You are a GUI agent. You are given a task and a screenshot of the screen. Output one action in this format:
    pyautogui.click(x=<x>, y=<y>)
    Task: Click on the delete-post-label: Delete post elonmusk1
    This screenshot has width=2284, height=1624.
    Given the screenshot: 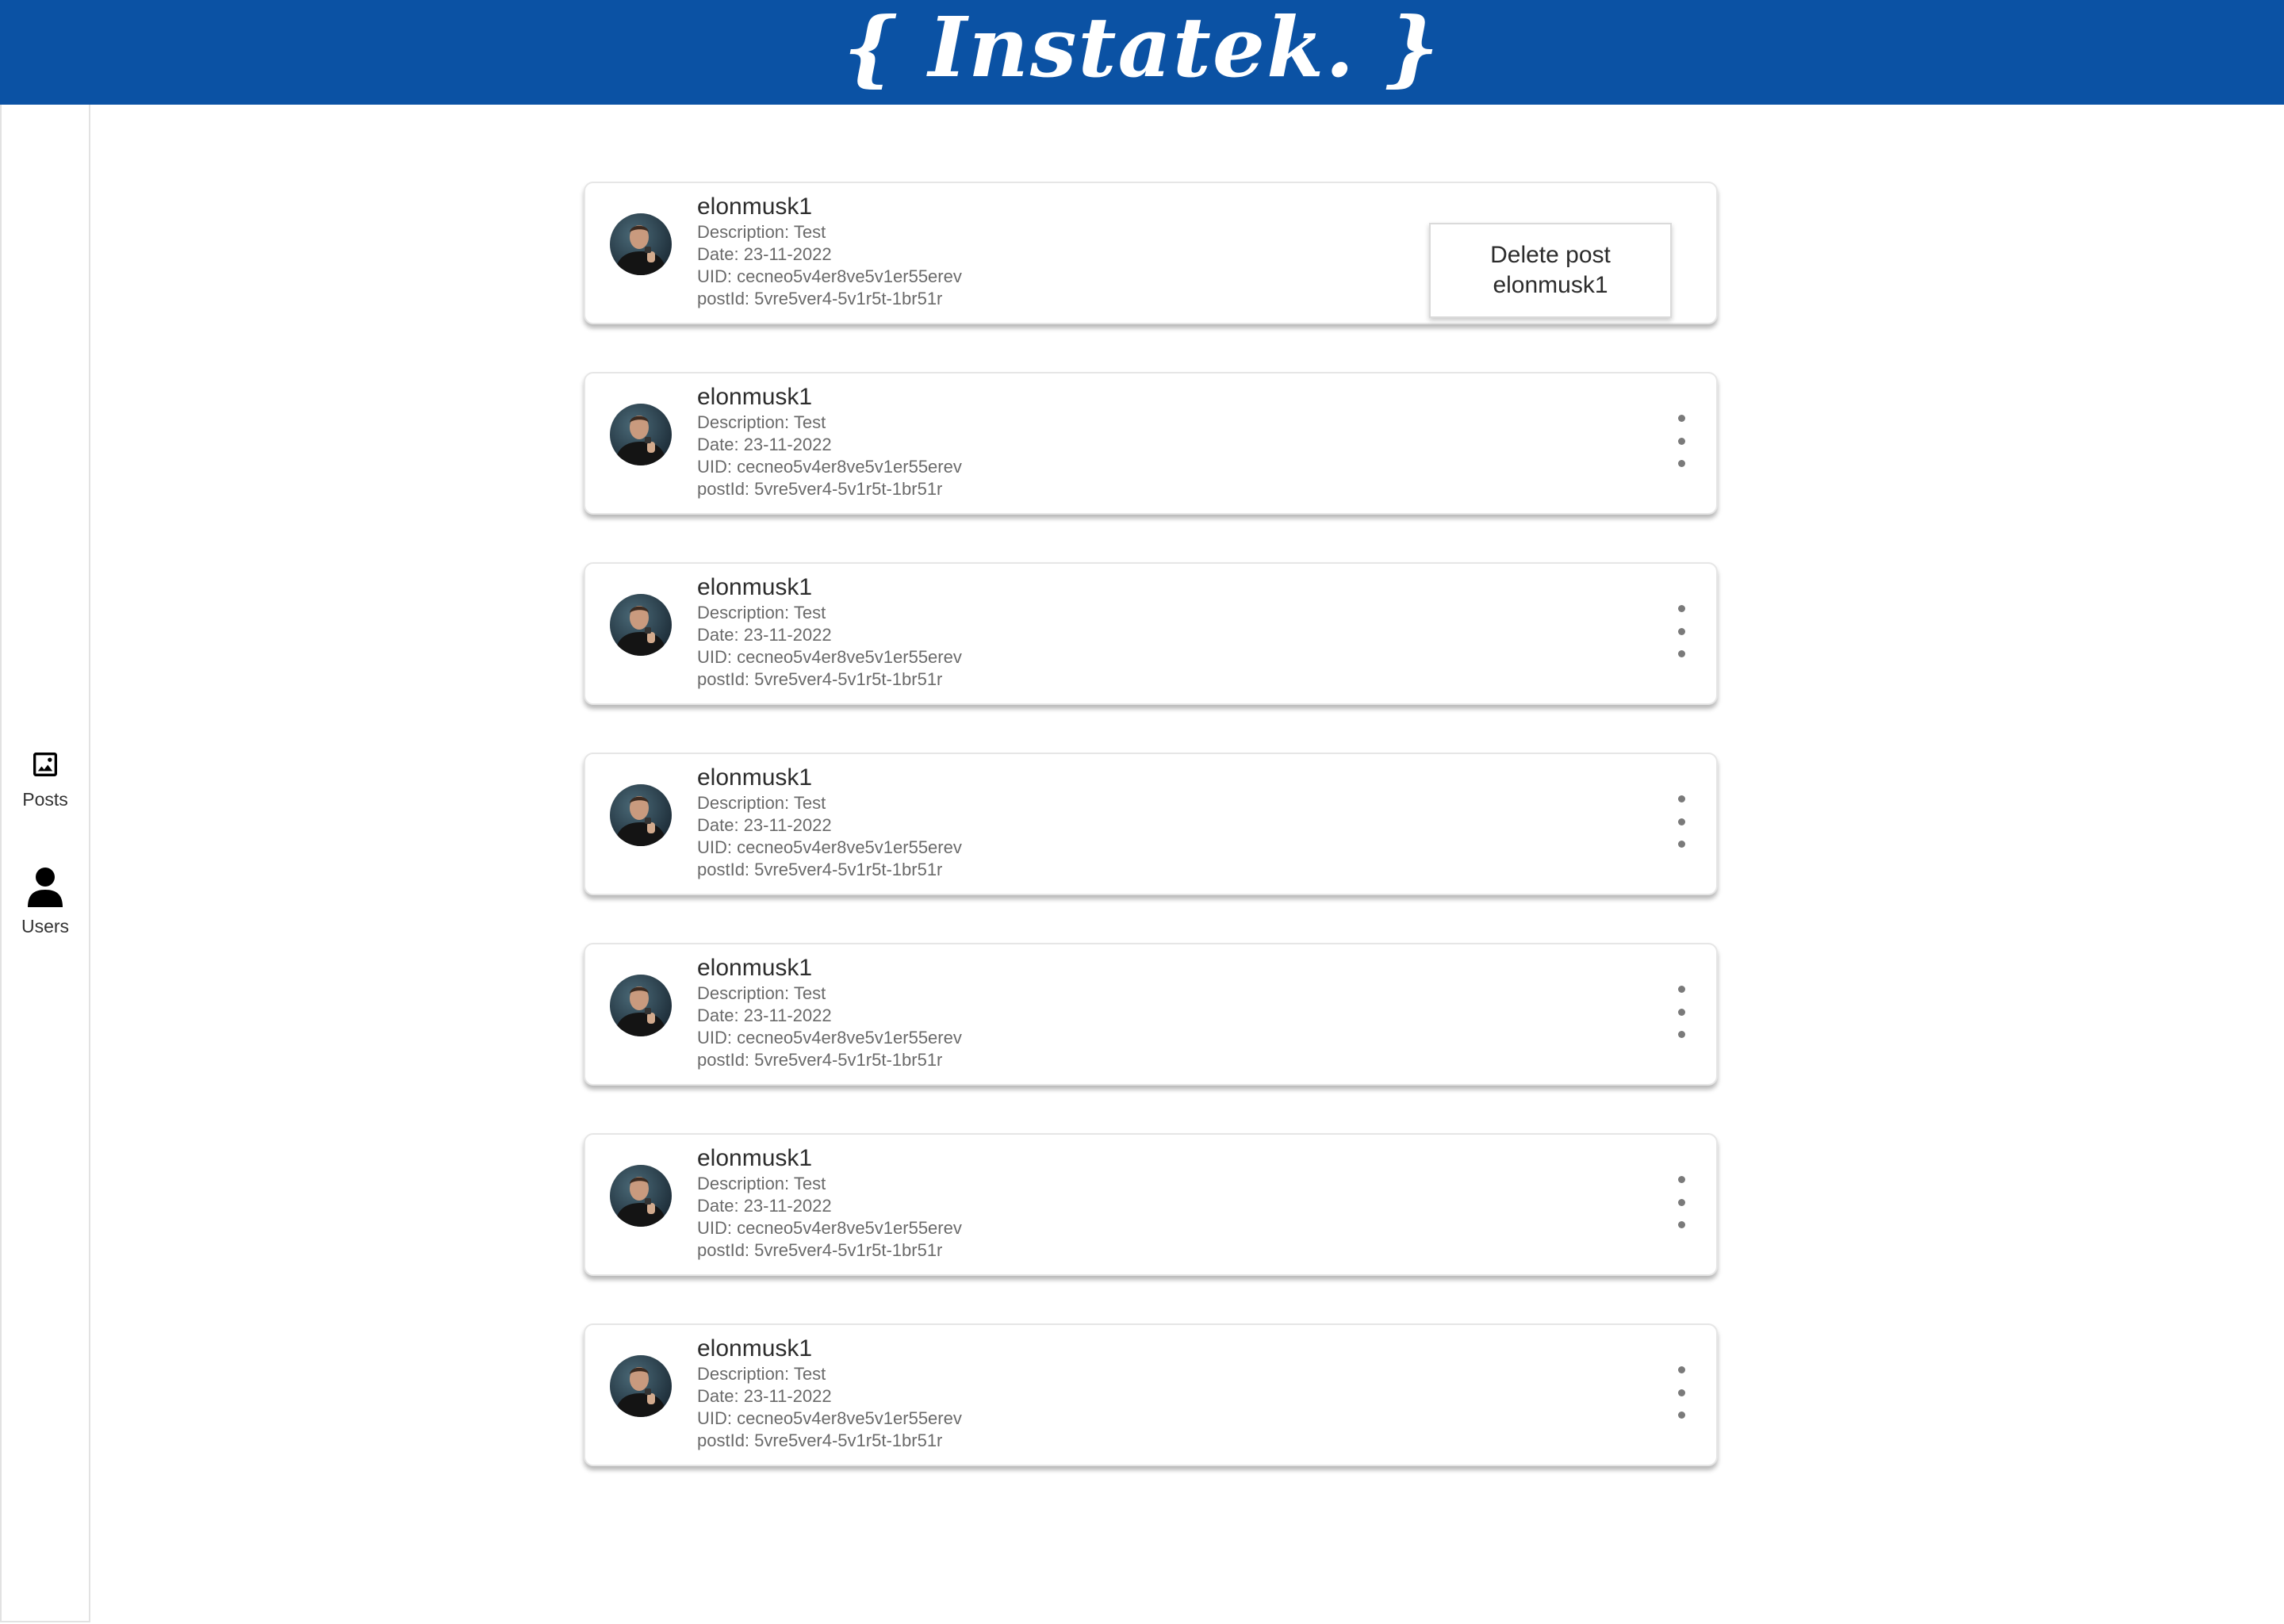 What is the action you would take?
    pyautogui.click(x=1550, y=270)
    